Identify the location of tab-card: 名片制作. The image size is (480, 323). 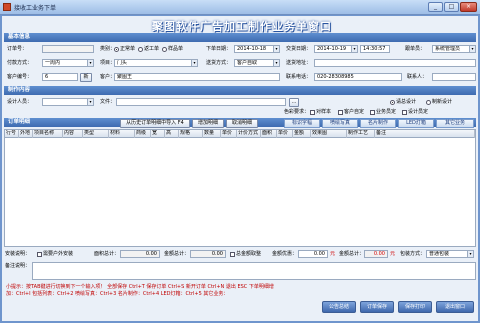
(378, 123).